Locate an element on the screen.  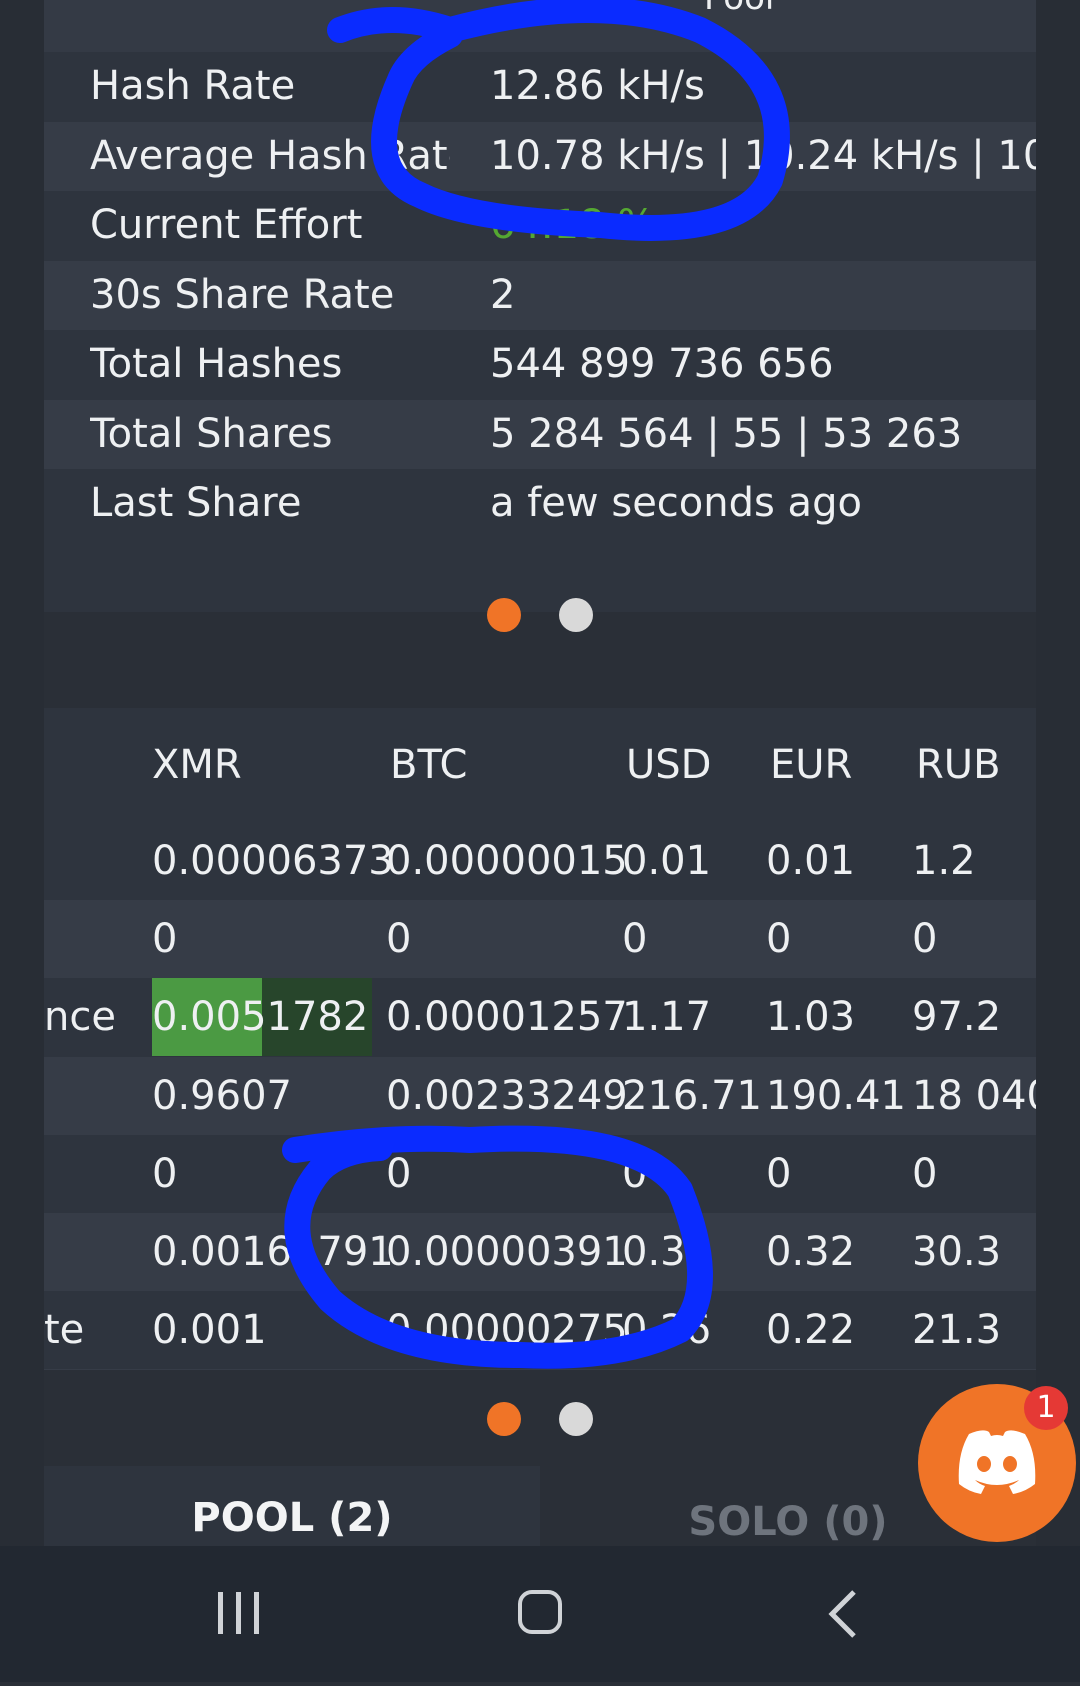
cell-xmr: 0.001 is located at coordinates (209, 1330).